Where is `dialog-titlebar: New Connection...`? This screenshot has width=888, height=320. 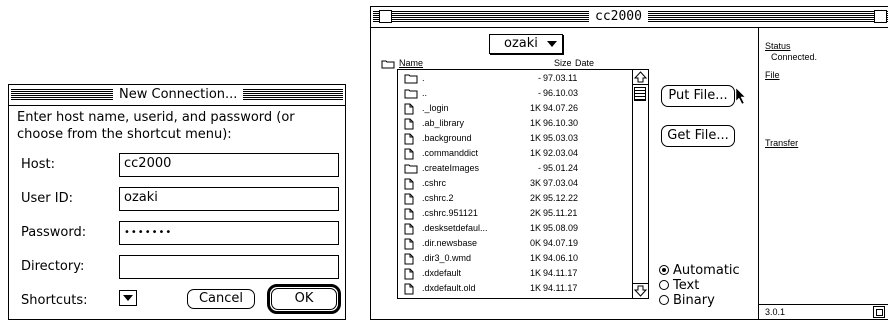 dialog-titlebar: New Connection... is located at coordinates (177, 95).